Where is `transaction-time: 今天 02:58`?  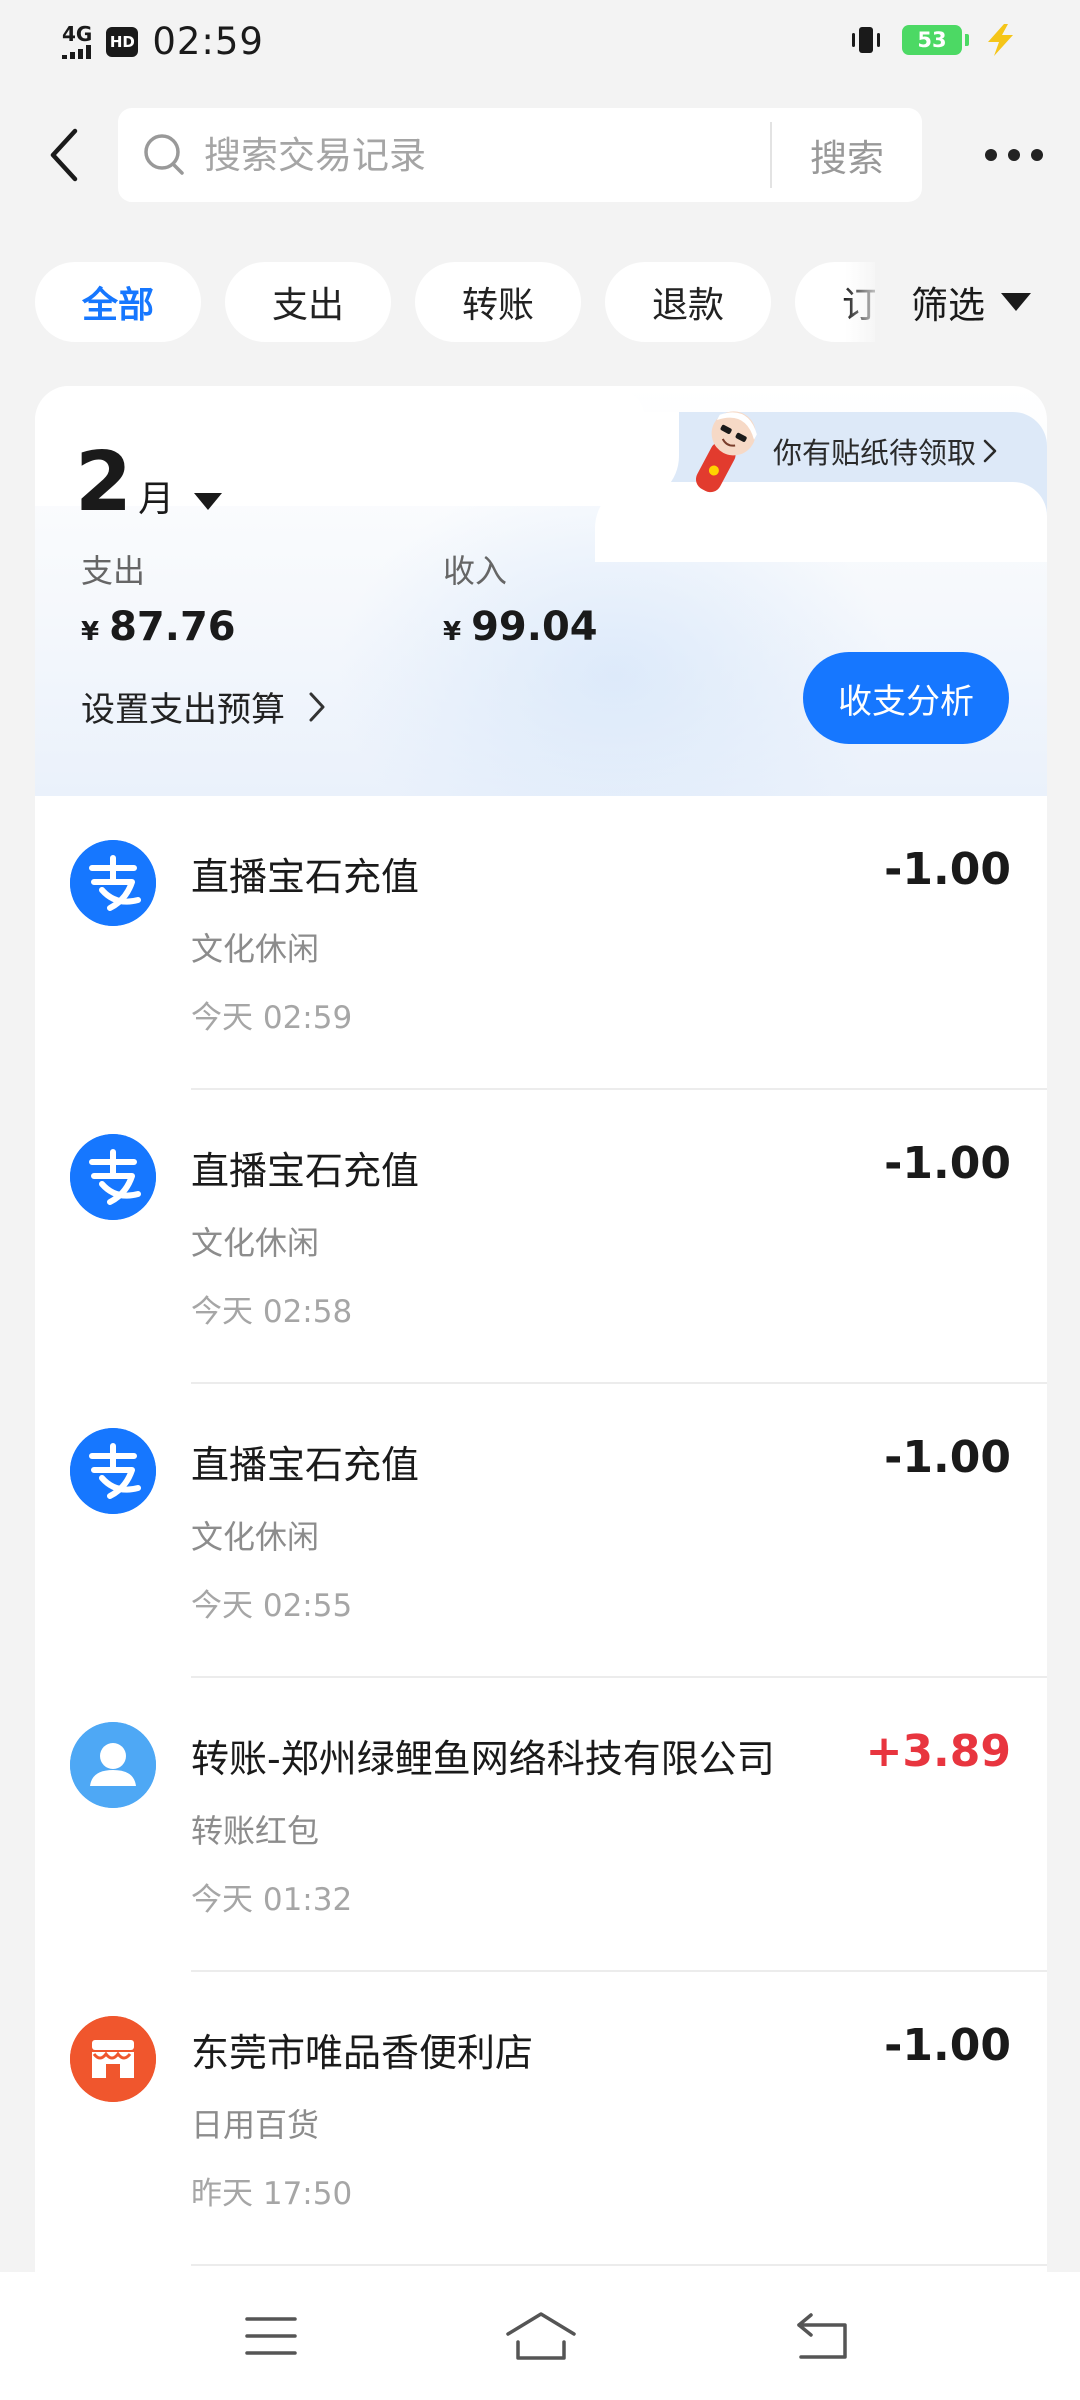
transaction-time: 今天 02:58 is located at coordinates (272, 1312).